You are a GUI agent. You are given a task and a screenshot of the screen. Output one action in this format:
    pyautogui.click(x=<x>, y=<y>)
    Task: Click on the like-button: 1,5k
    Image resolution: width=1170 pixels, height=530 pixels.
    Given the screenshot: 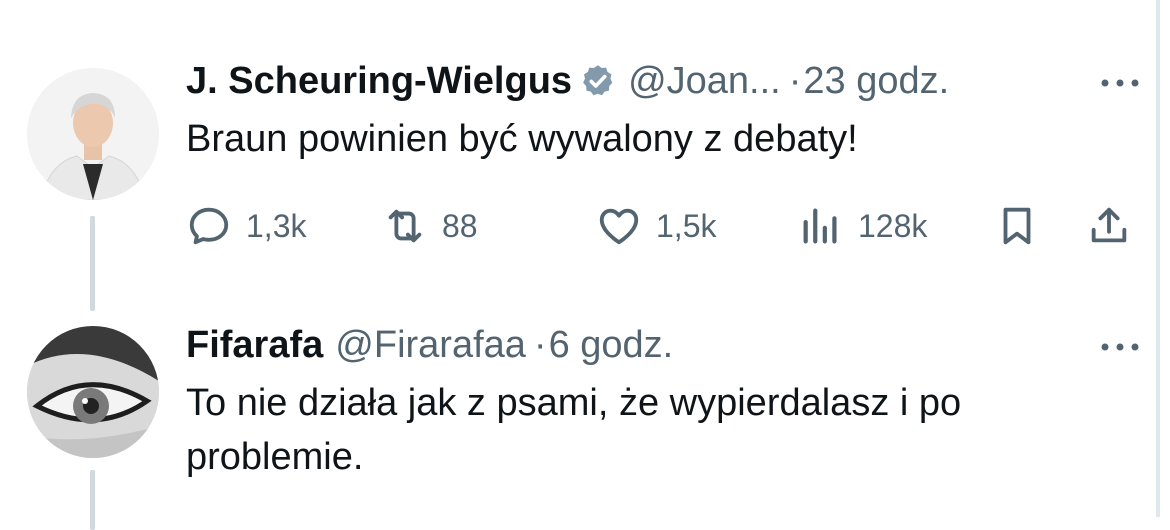 What is the action you would take?
    pyautogui.click(x=656, y=226)
    